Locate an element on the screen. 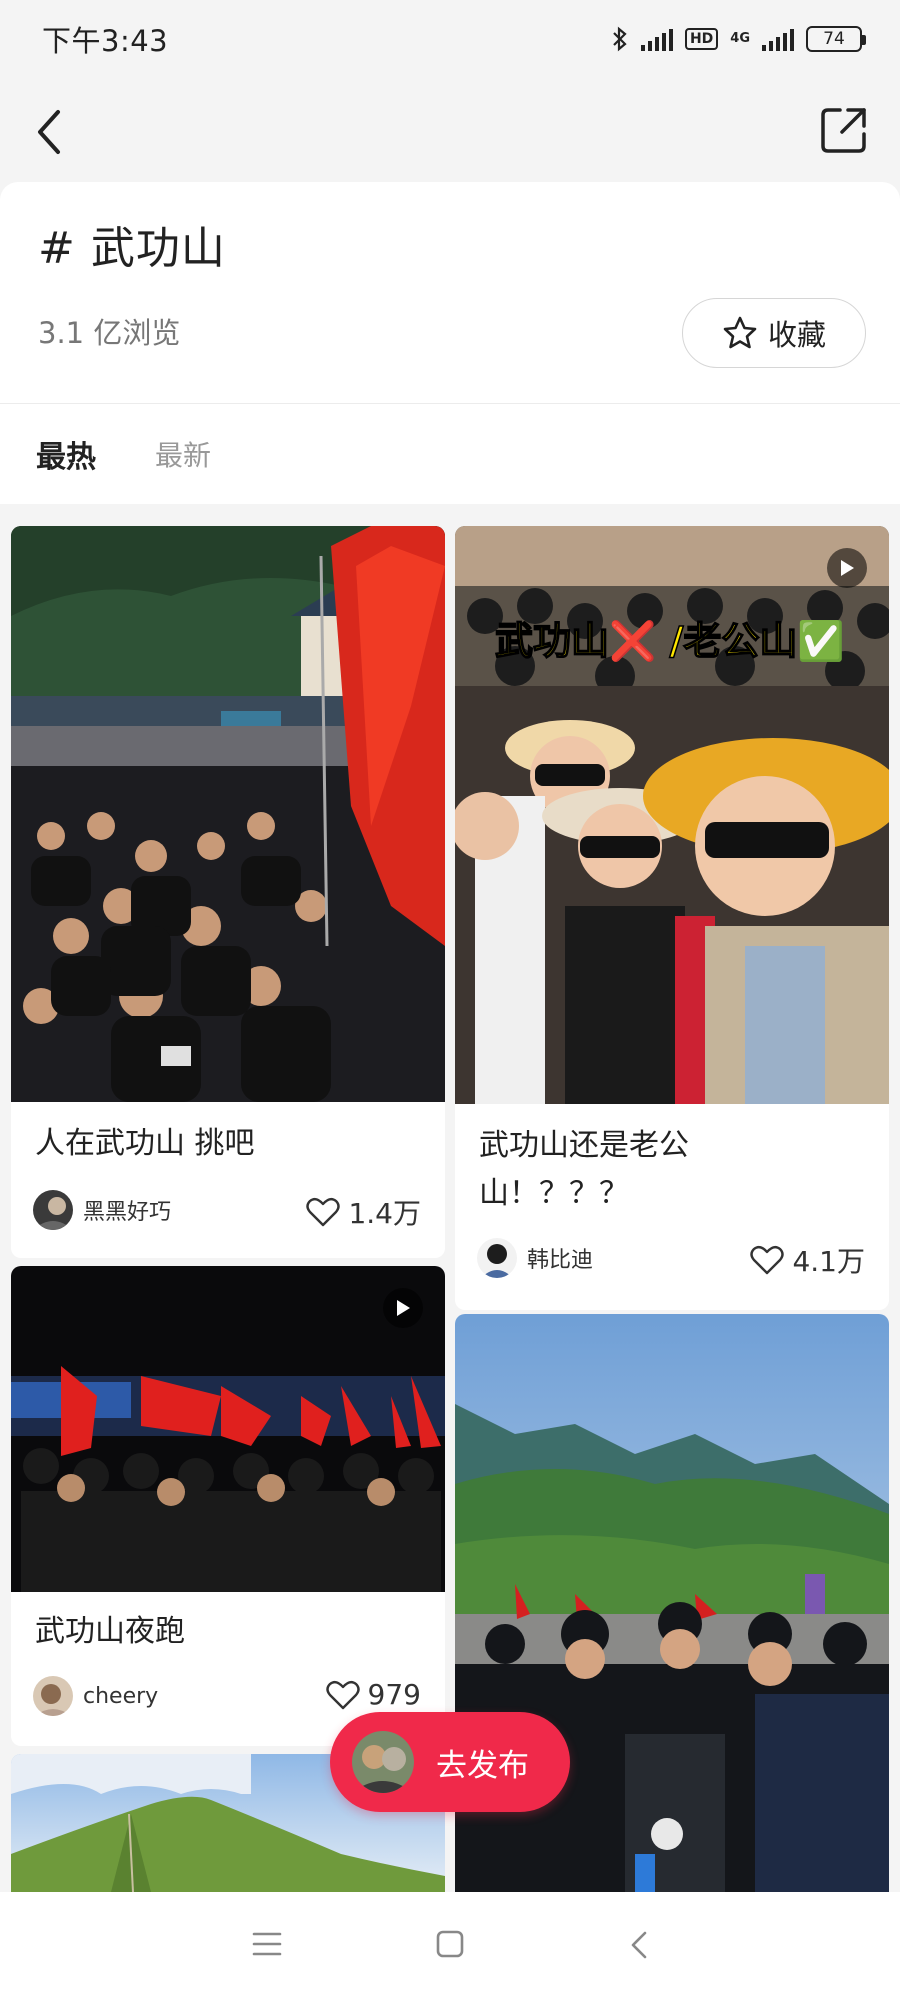 Image resolution: width=900 pixels, height=2000 pixels. top-nav is located at coordinates (450, 130).